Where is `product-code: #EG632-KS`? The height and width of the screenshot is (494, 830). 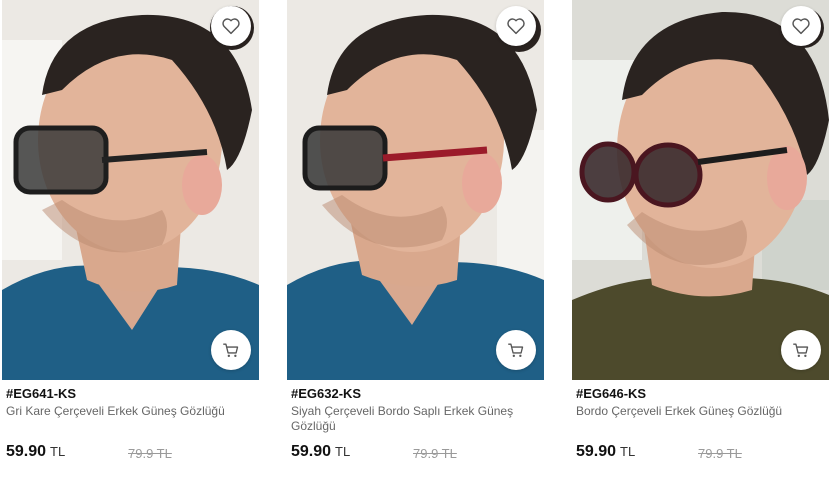
product-code: #EG632-KS is located at coordinates (326, 393).